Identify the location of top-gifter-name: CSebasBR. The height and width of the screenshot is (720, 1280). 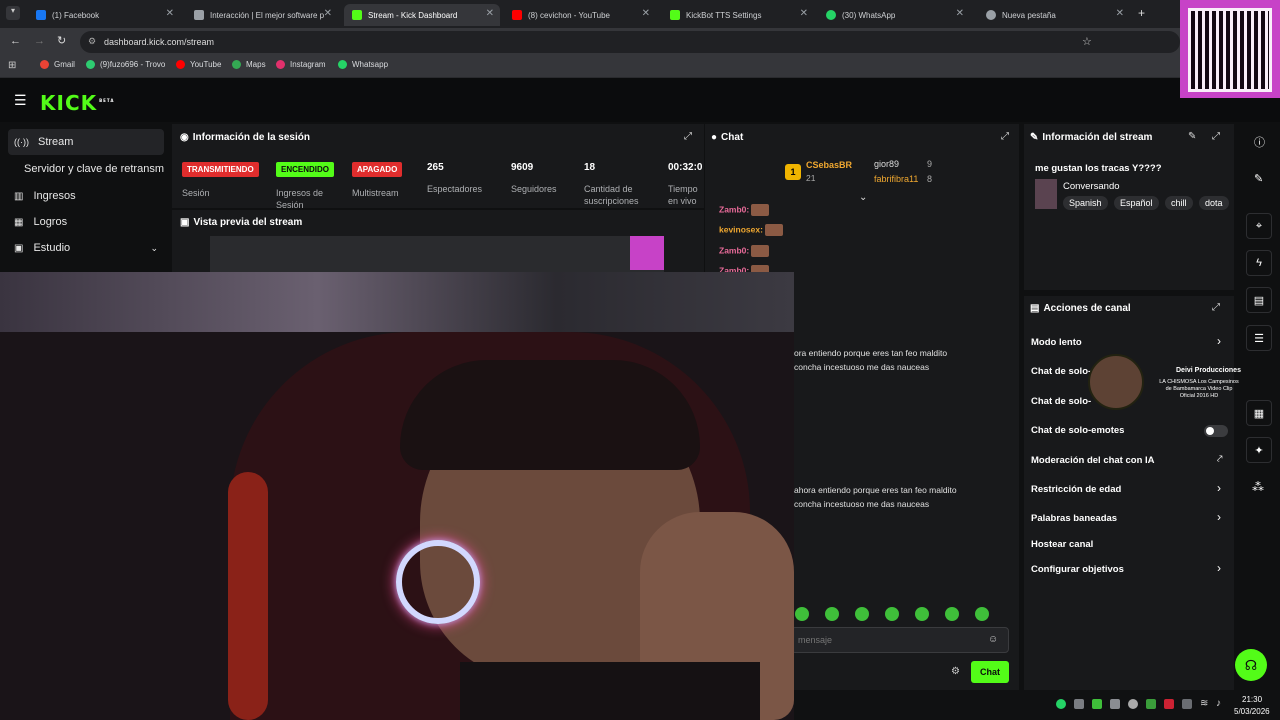
(829, 165).